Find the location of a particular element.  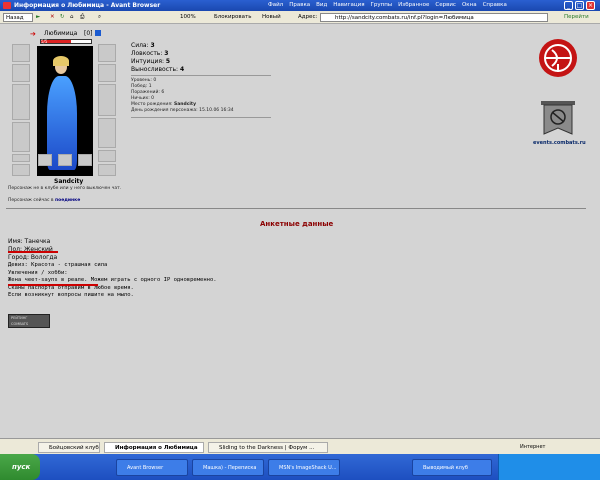

status-zone: Интернет is located at coordinates (533, 447).